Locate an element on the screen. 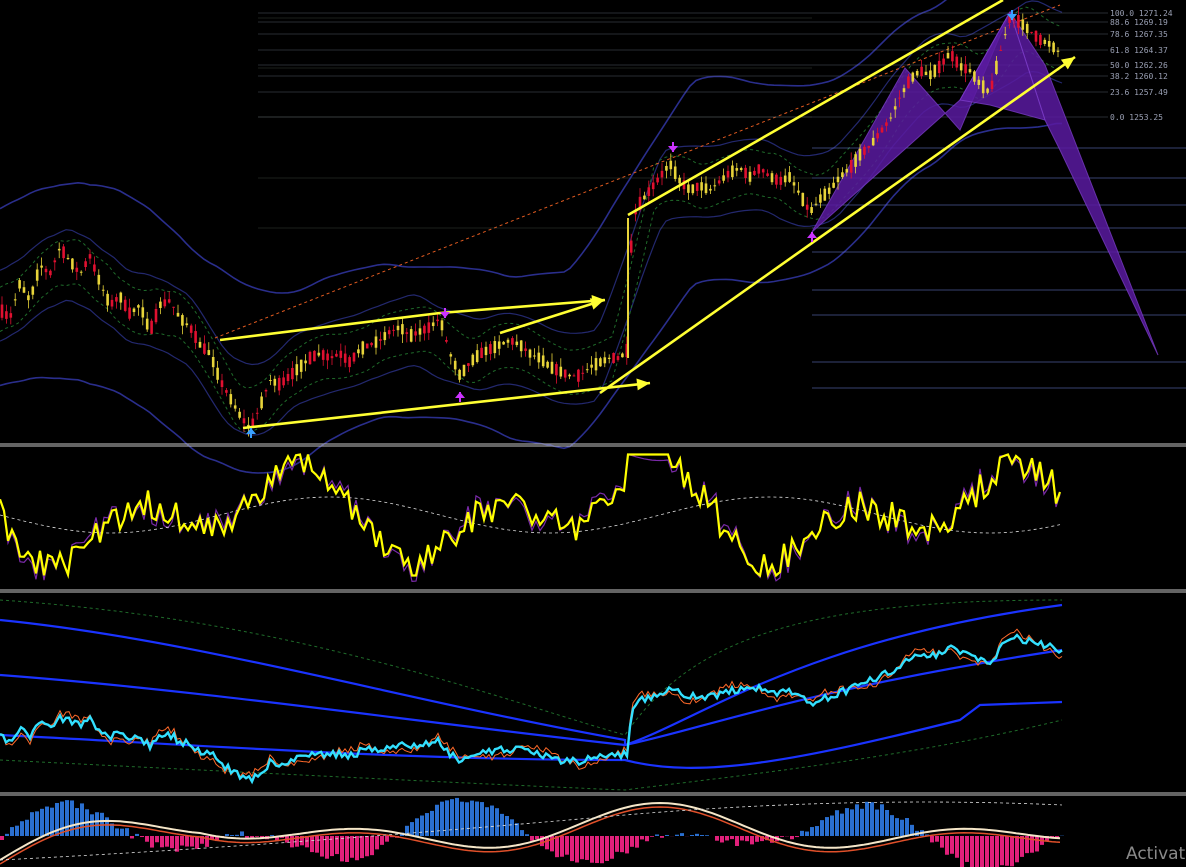 Image resolution: width=1186 pixels, height=867 pixels. fib-label: 61.8 1264.37 is located at coordinates (1139, 50).